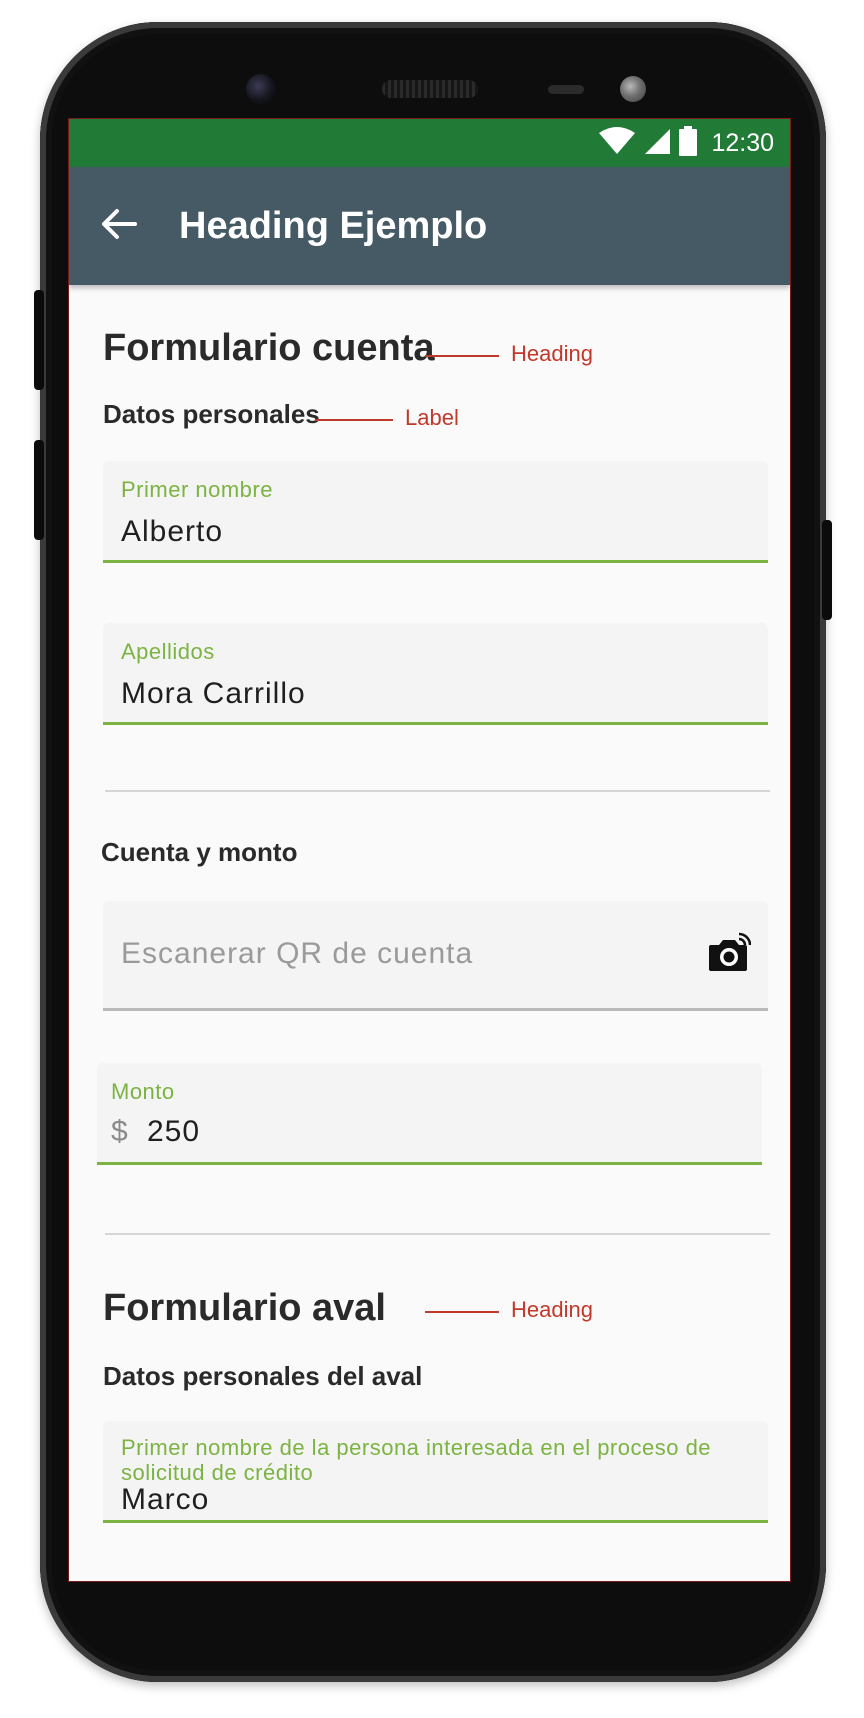 This screenshot has height=1718, width=864. I want to click on first-name-field: Primer nombre Alberto, so click(435, 512).